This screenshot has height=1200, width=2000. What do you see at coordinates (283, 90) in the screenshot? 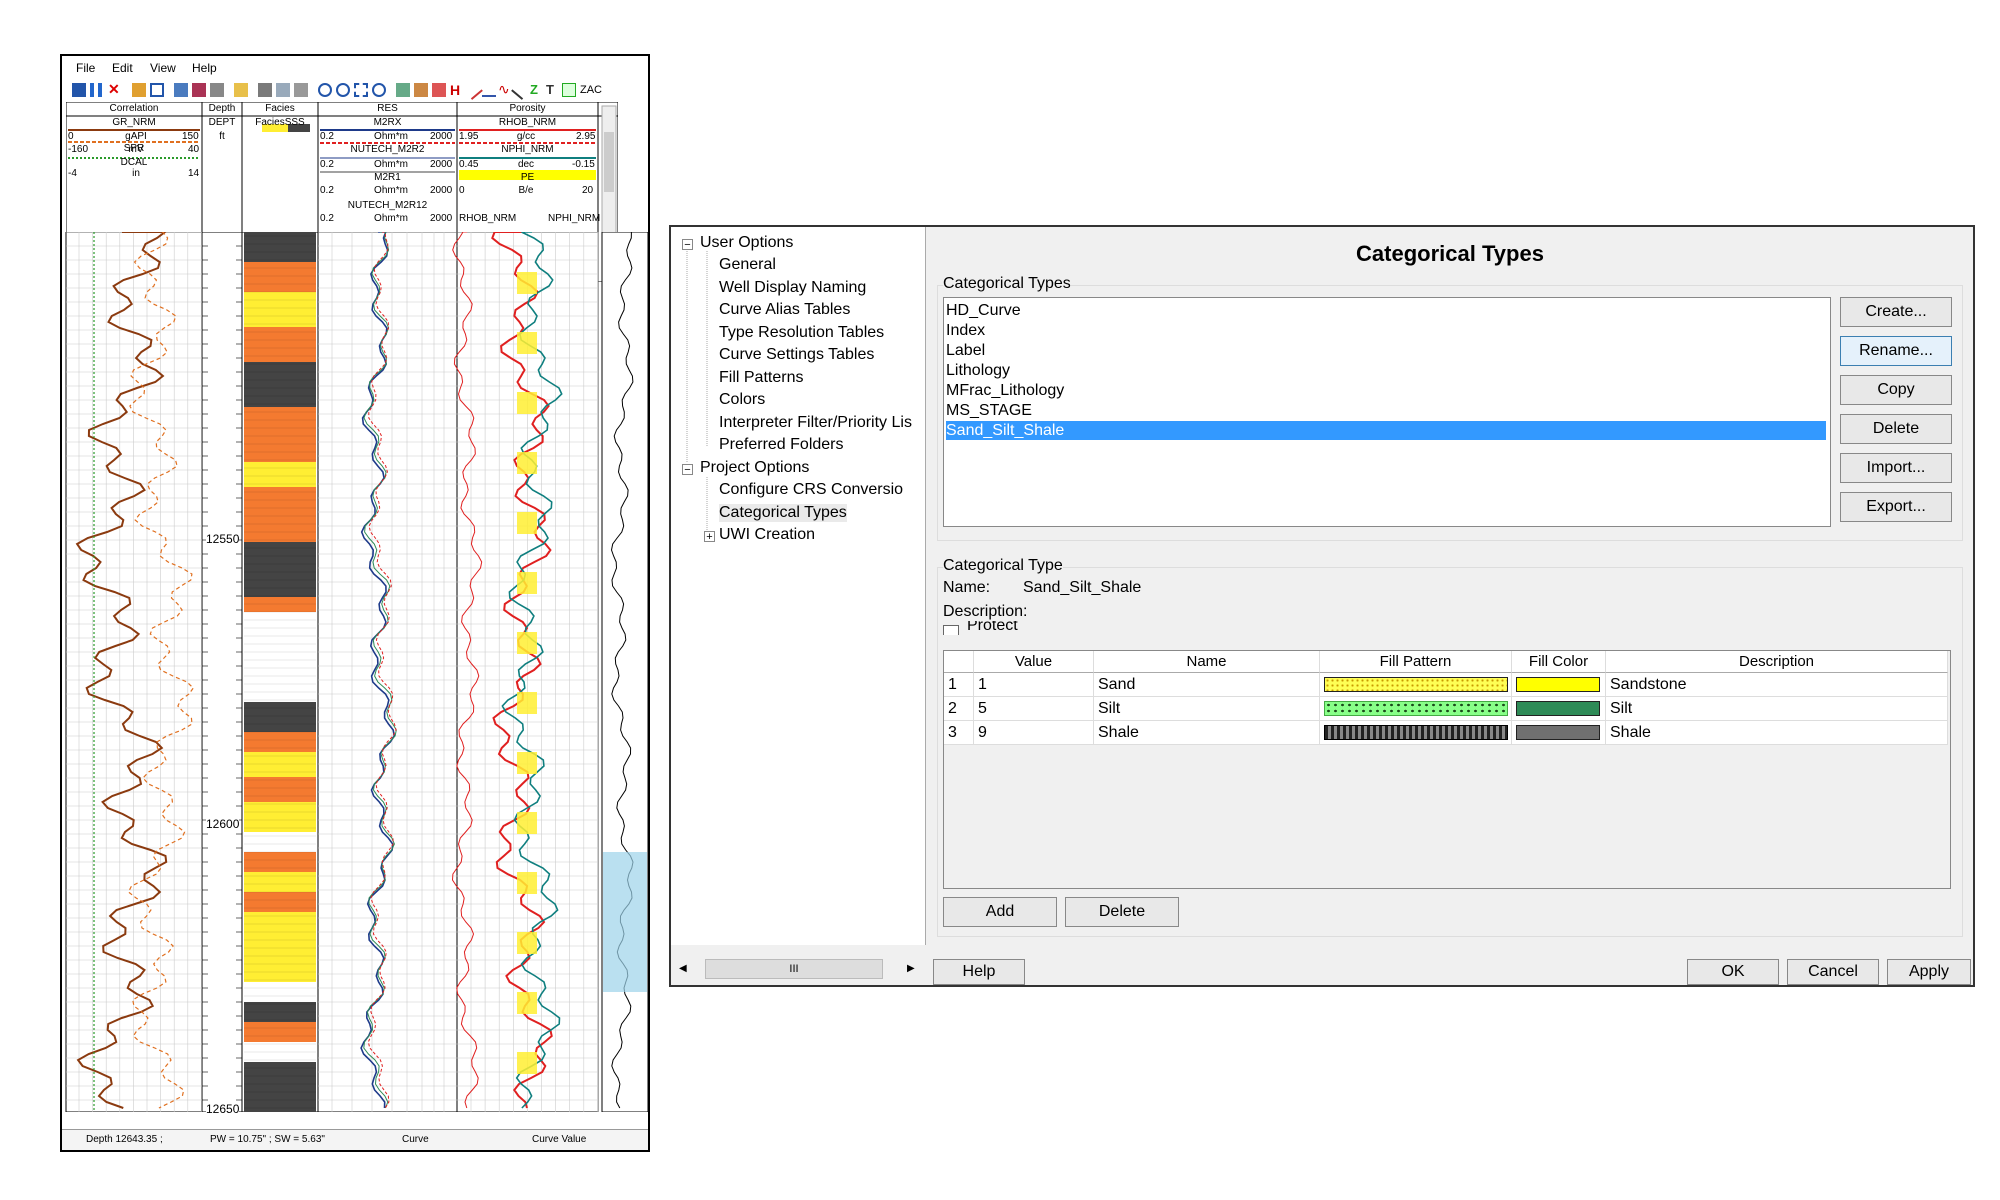
I see `print-preview-icon` at bounding box center [283, 90].